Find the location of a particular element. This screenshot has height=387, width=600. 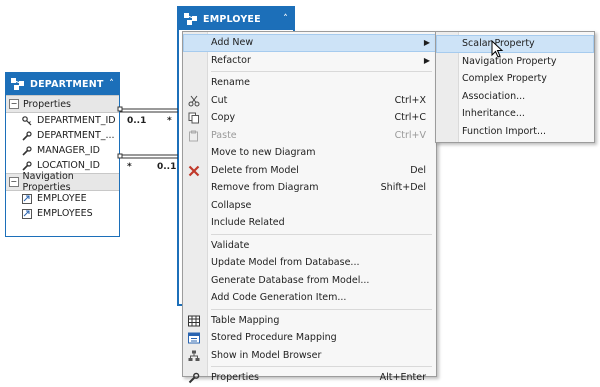

menu-item-label: Delete from Model is located at coordinates (255, 170).